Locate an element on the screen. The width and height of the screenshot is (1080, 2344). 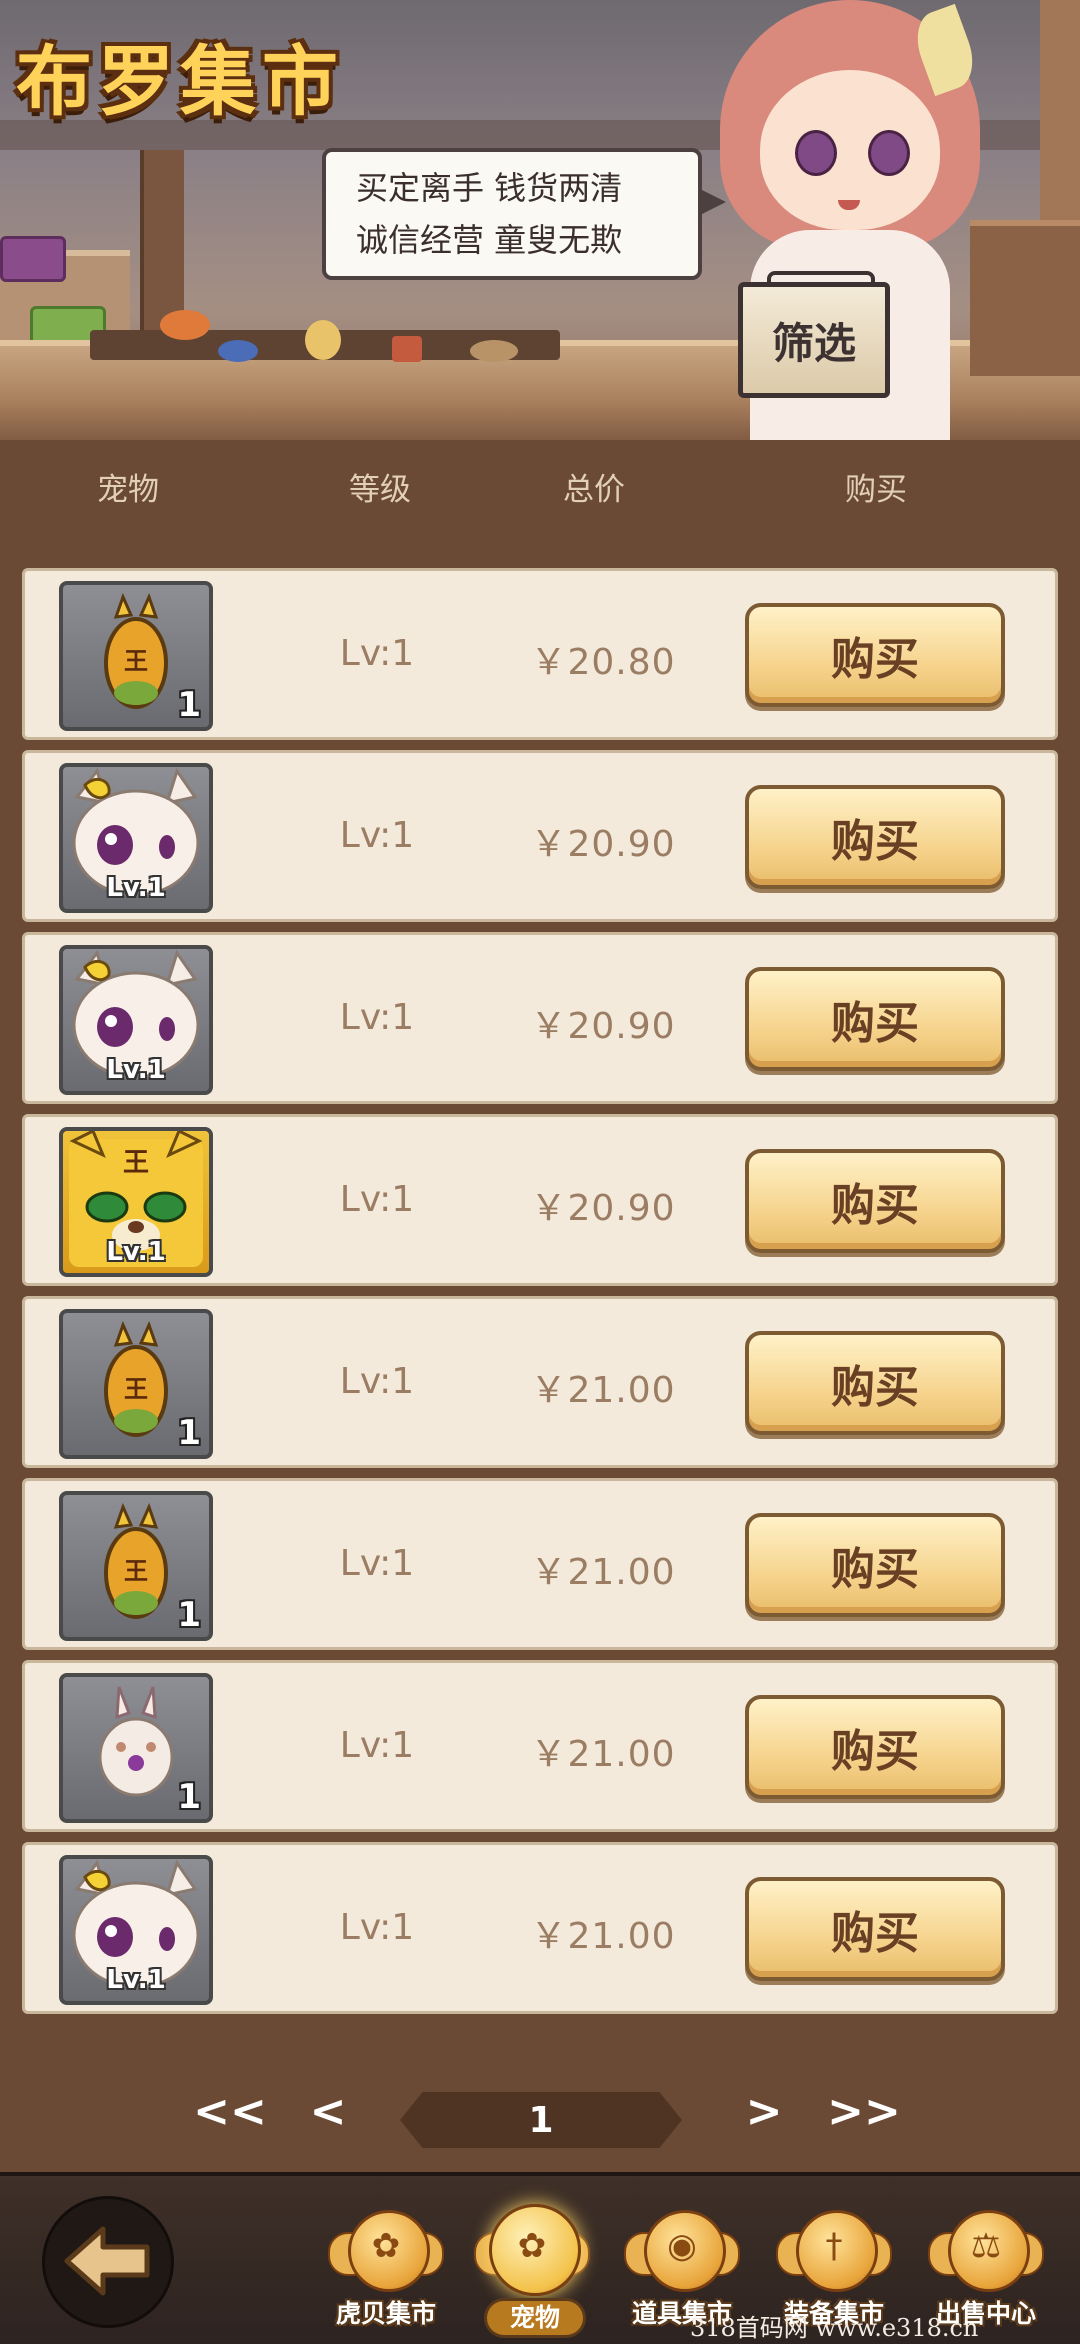
column-header-total-price: 总价 is located at coordinates (594, 490).